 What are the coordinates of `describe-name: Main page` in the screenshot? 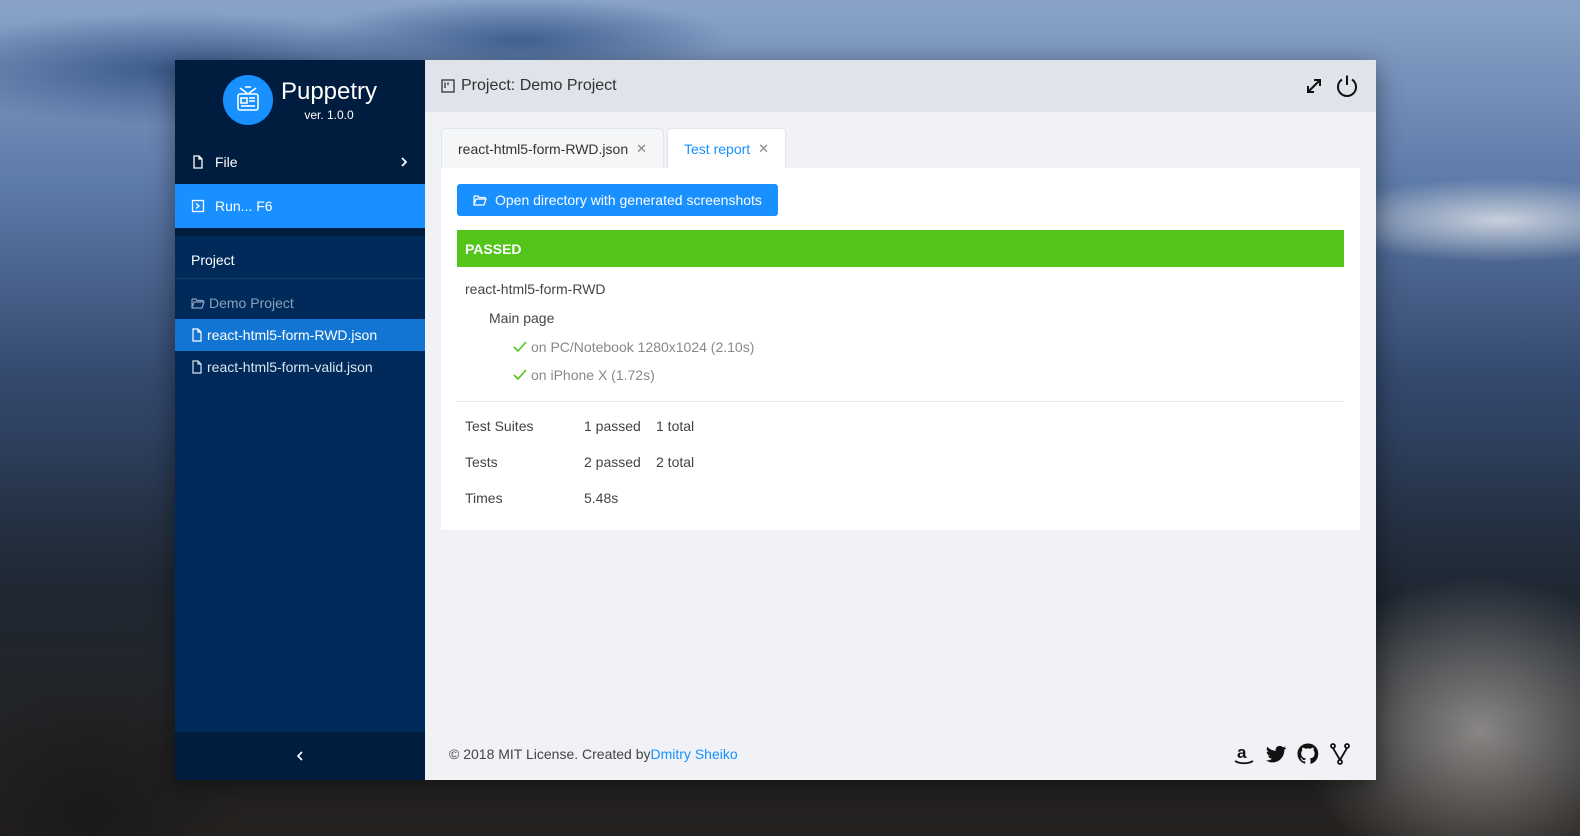 It's located at (522, 318).